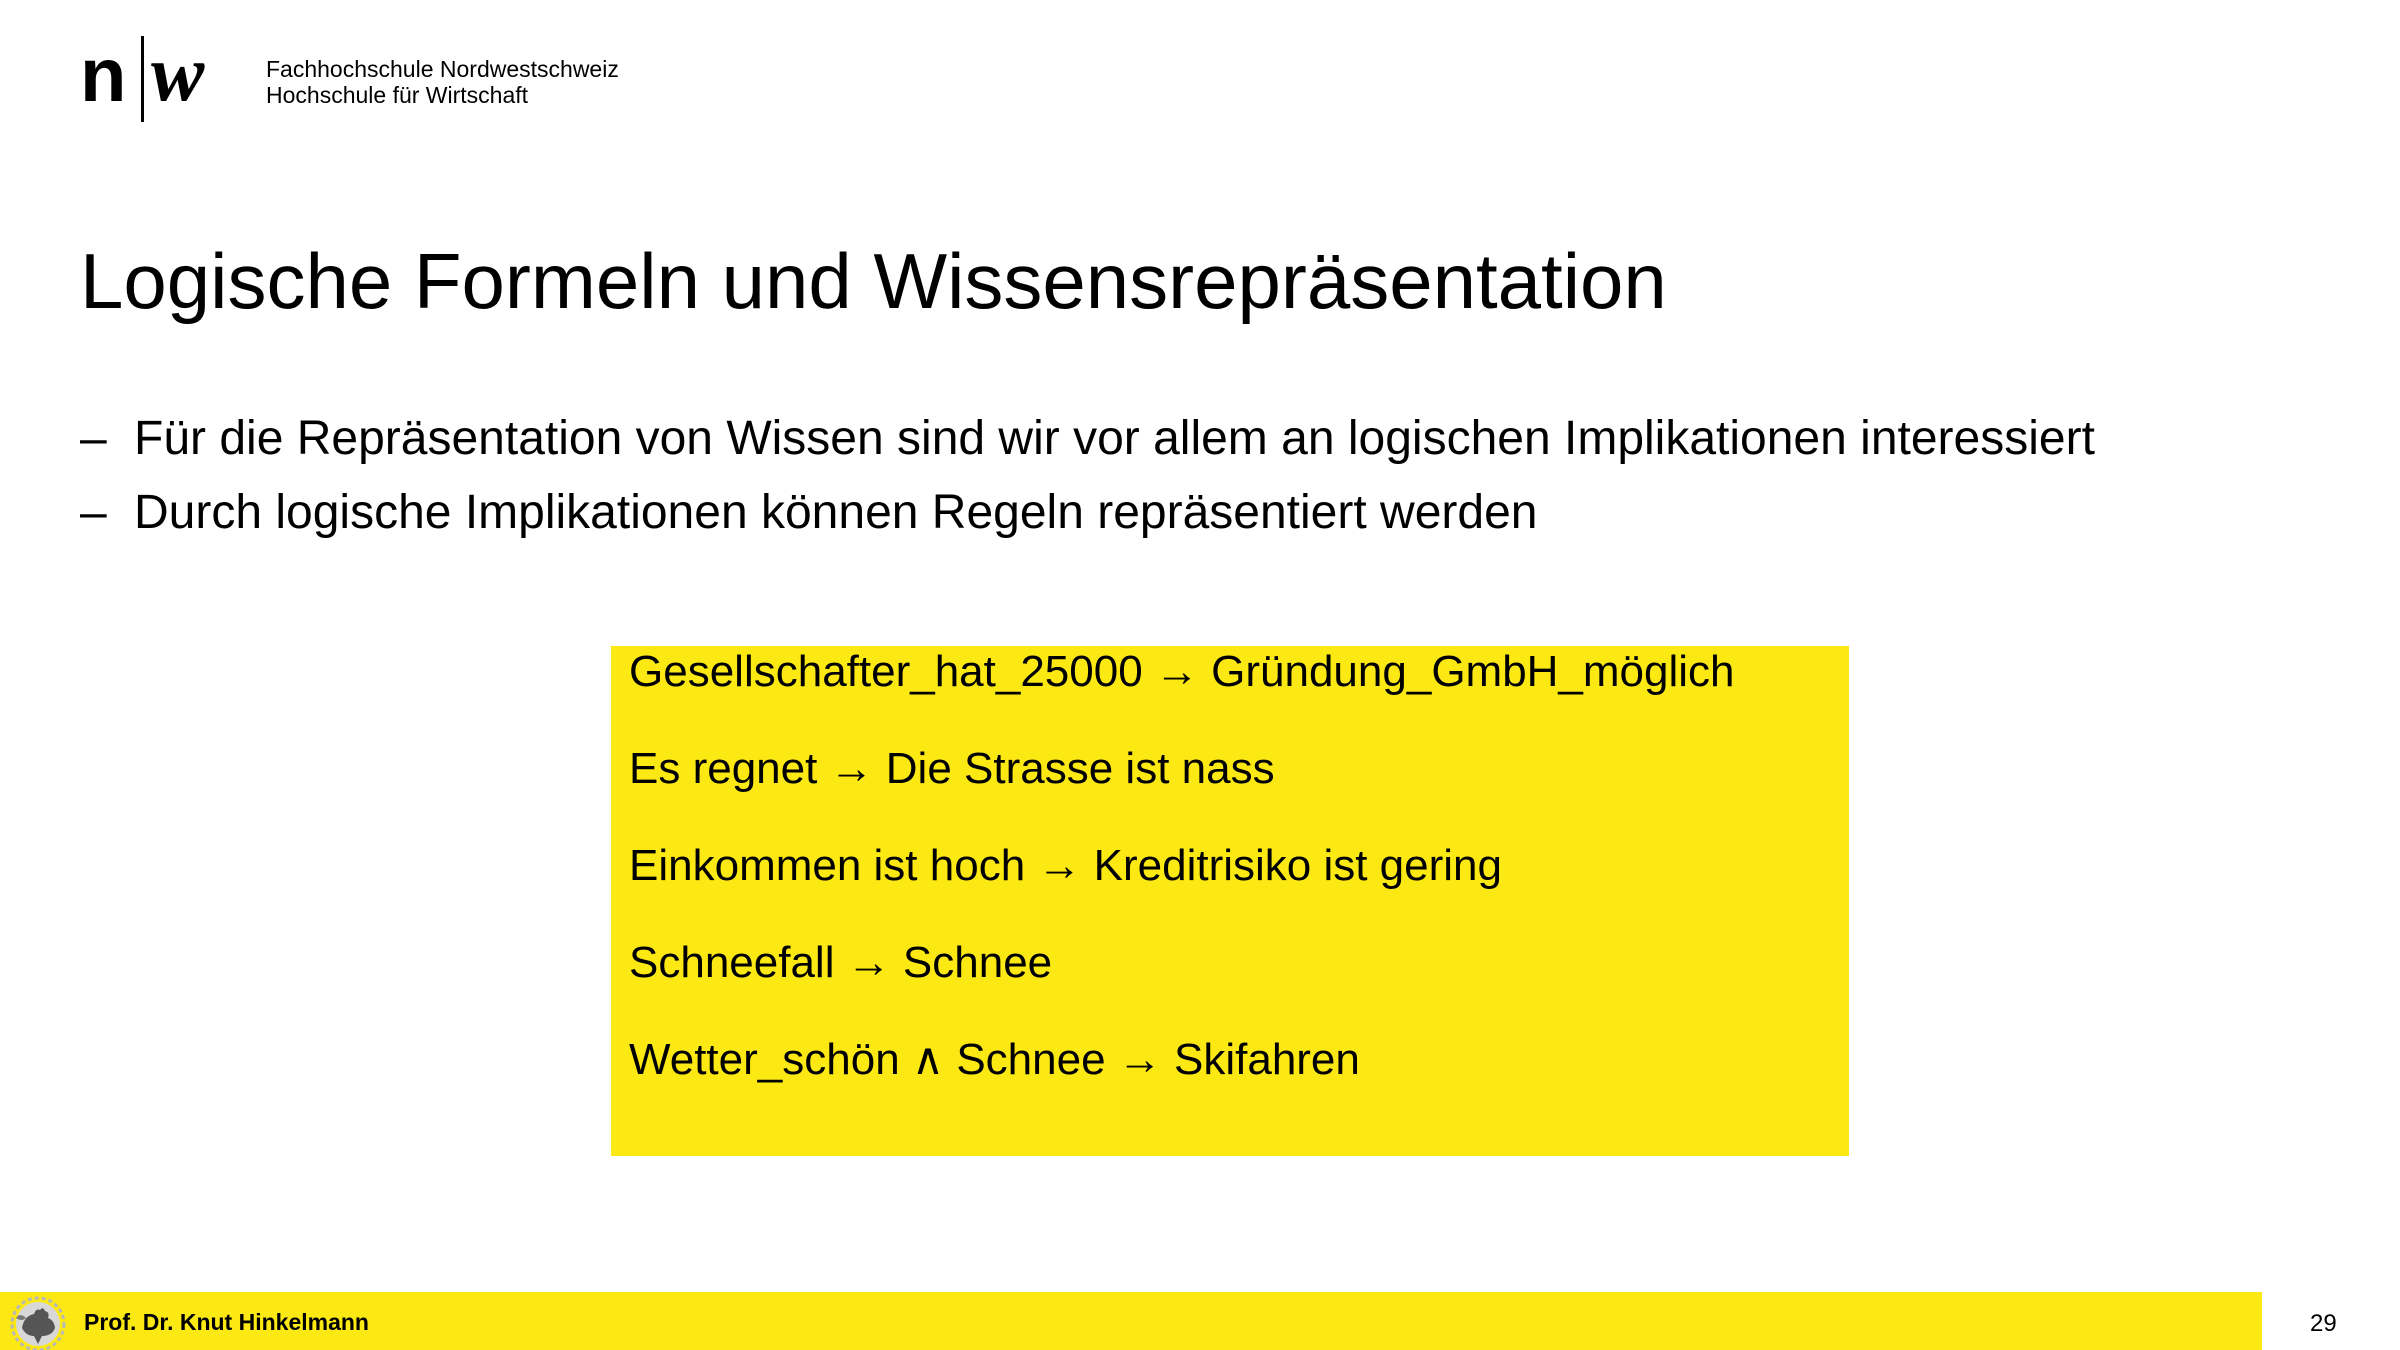 The image size is (2400, 1350). I want to click on rule-item: Schneefall → Schnee, so click(841, 962).